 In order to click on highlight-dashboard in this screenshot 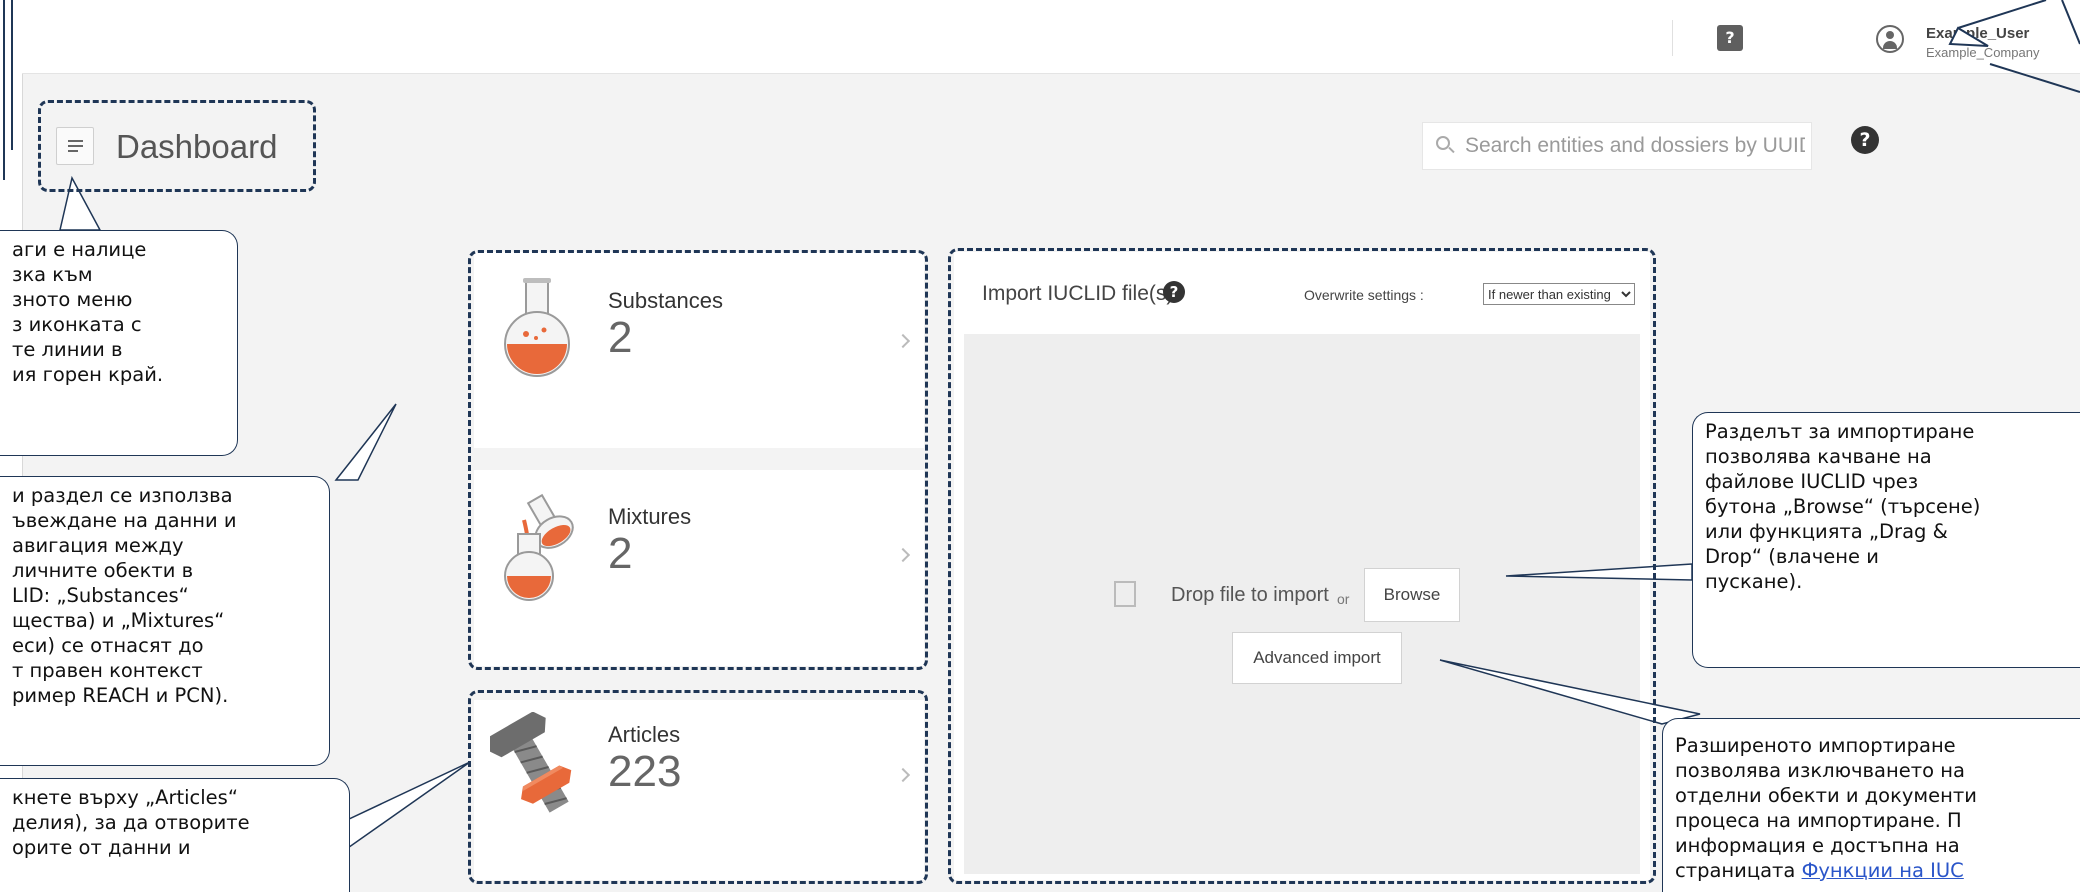, I will do `click(177, 146)`.